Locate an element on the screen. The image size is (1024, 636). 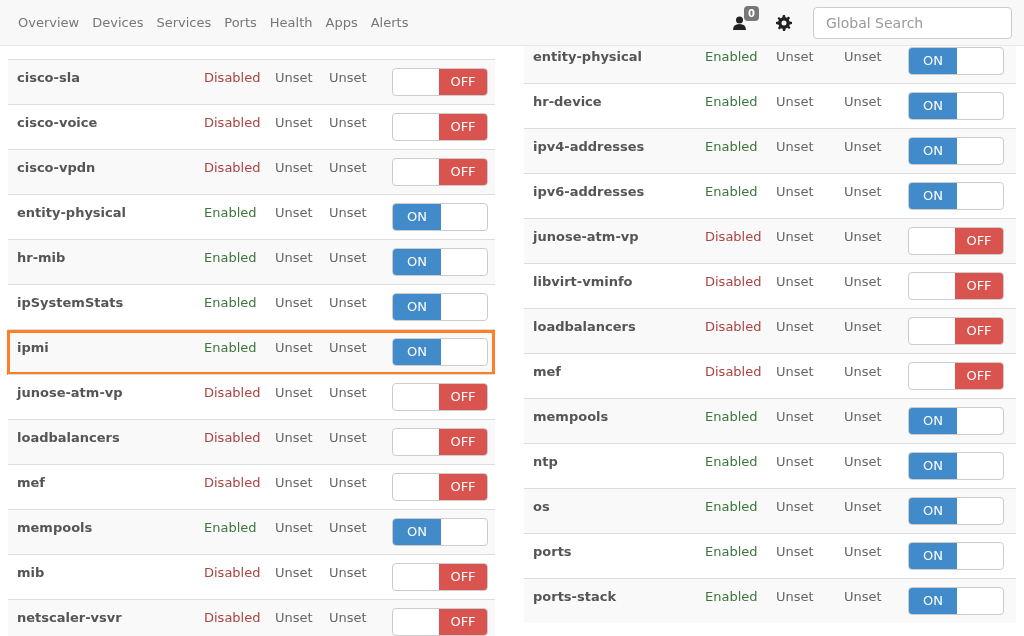
module-name: cisco-sla is located at coordinates (48, 78).